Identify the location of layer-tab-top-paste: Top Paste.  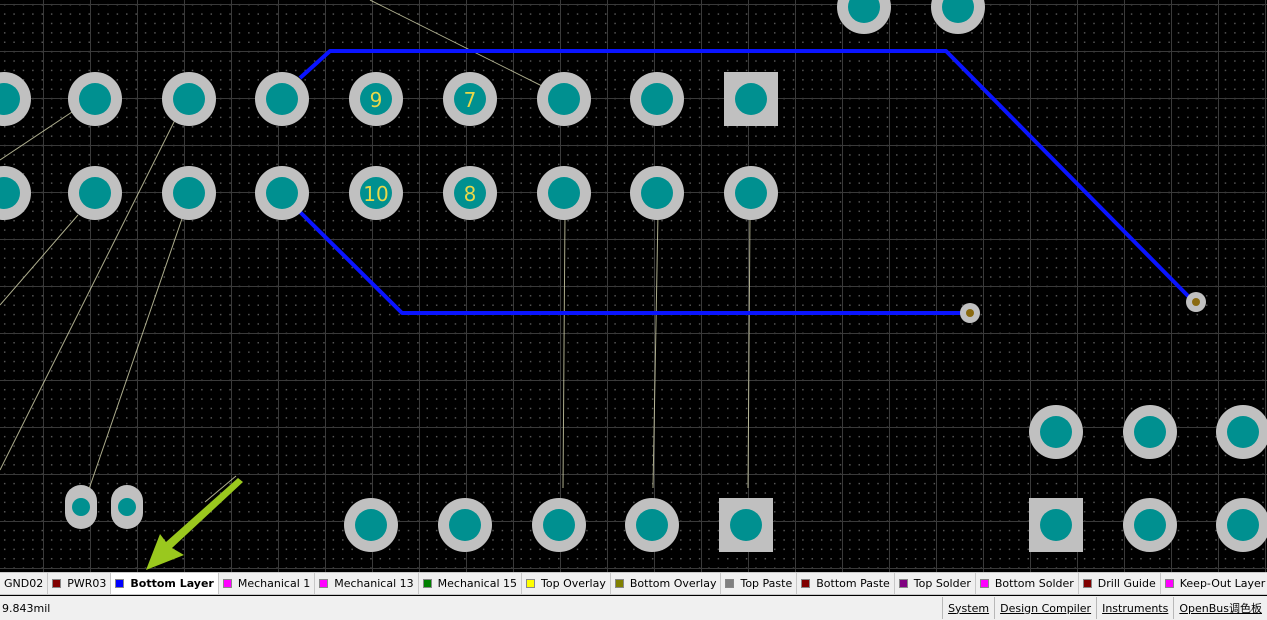
(759, 583).